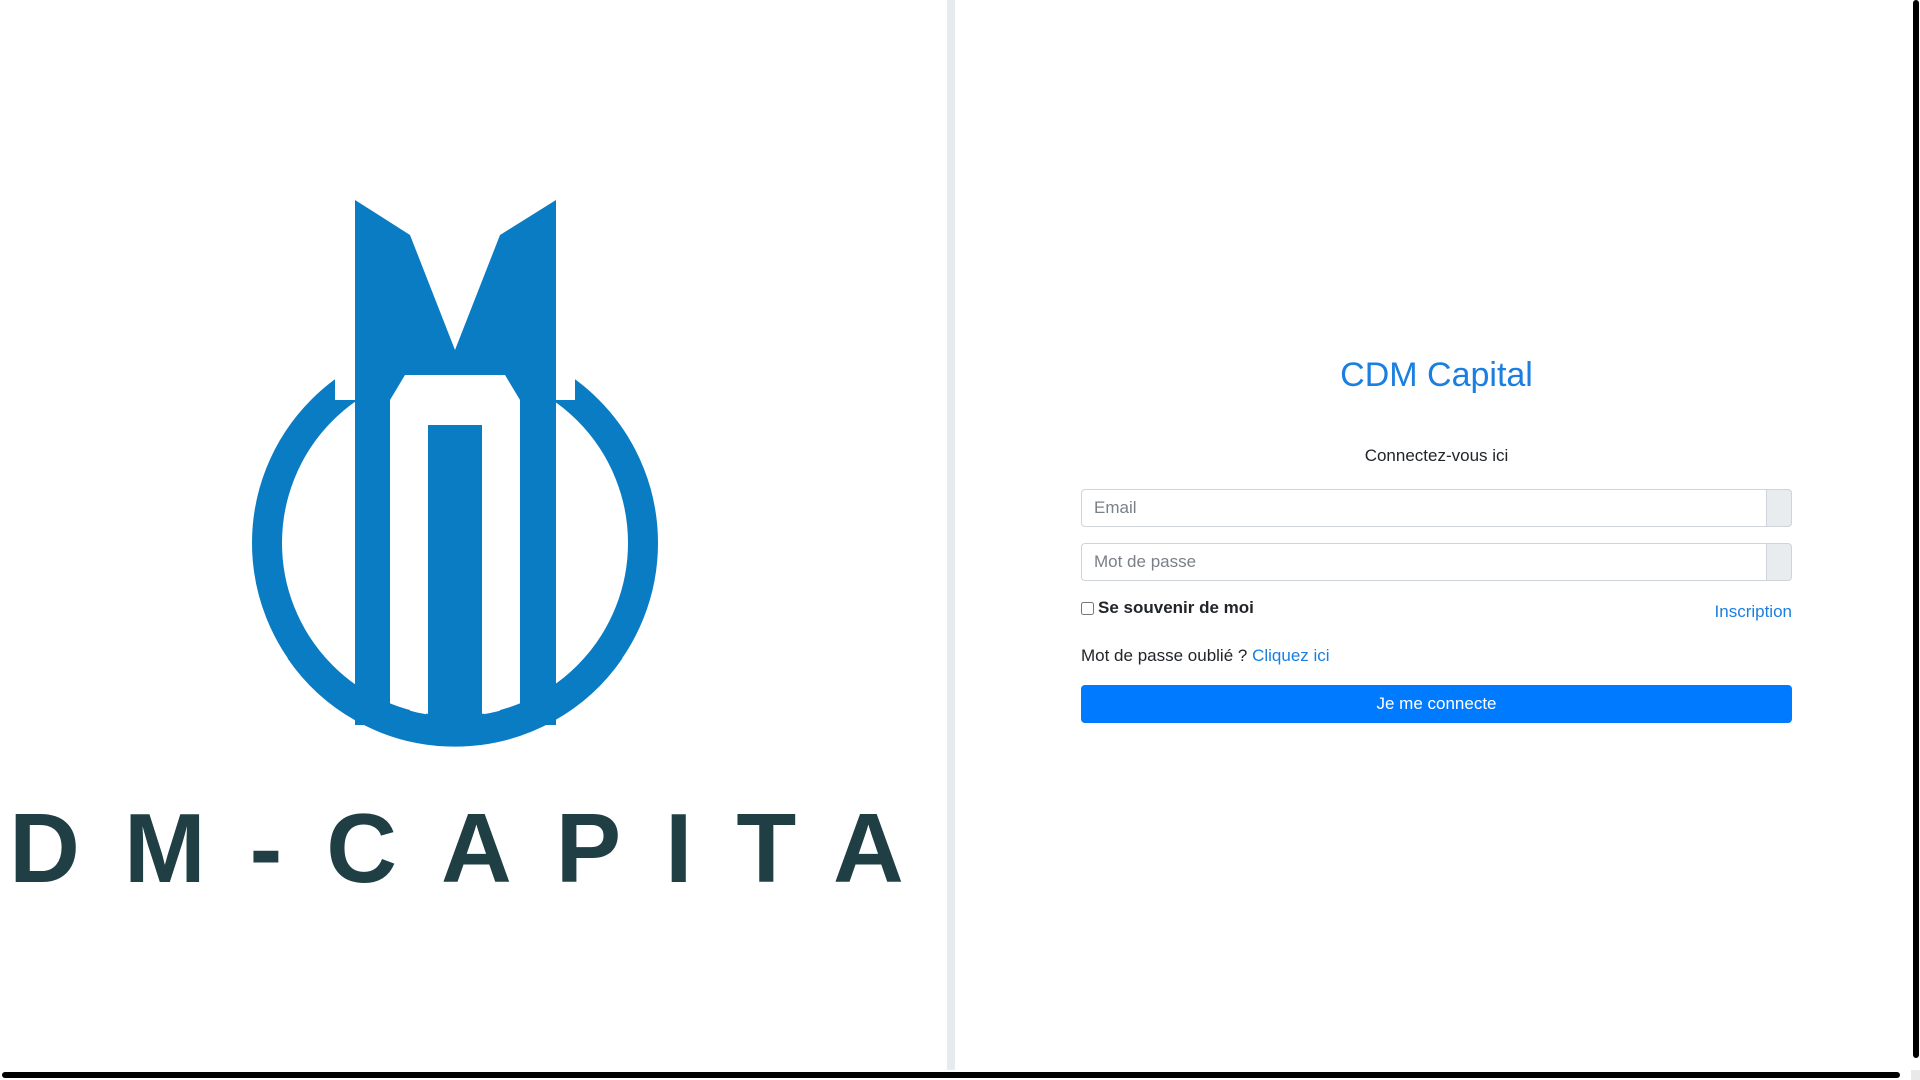  I want to click on email-input-group, so click(1436, 508).